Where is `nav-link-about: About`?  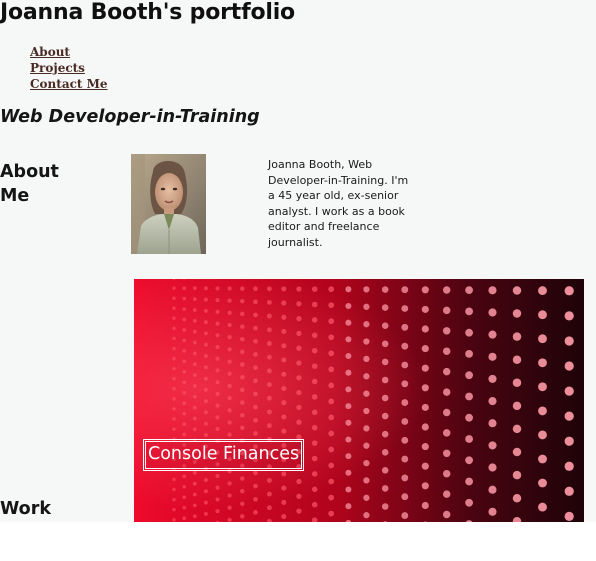
nav-link-about: About is located at coordinates (50, 52).